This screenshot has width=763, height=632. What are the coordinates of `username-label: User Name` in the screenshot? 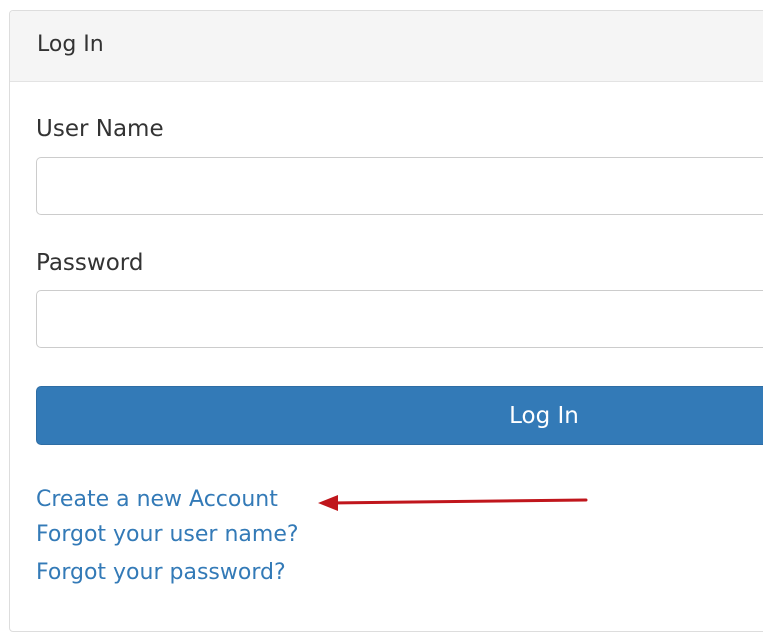 It's located at (100, 129).